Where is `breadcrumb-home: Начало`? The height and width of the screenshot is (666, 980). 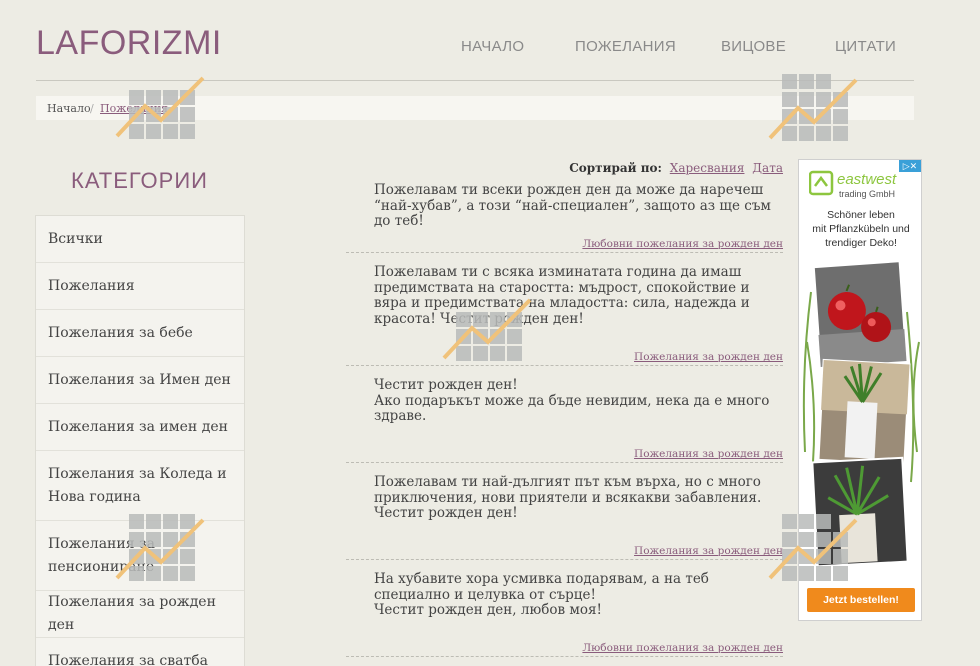
breadcrumb-home: Начало is located at coordinates (69, 108).